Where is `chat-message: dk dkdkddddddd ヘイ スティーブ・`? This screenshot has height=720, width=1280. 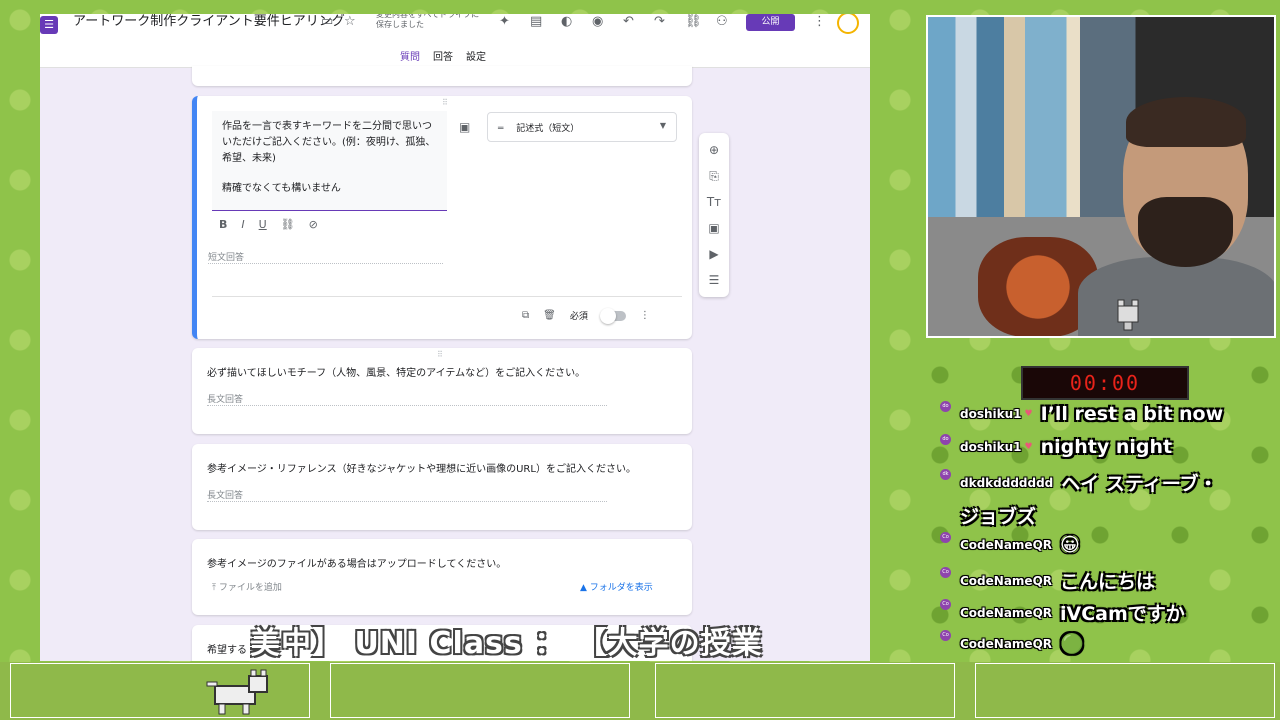 chat-message: dk dkdkddddddd ヘイ スティーブ・ is located at coordinates (1079, 482).